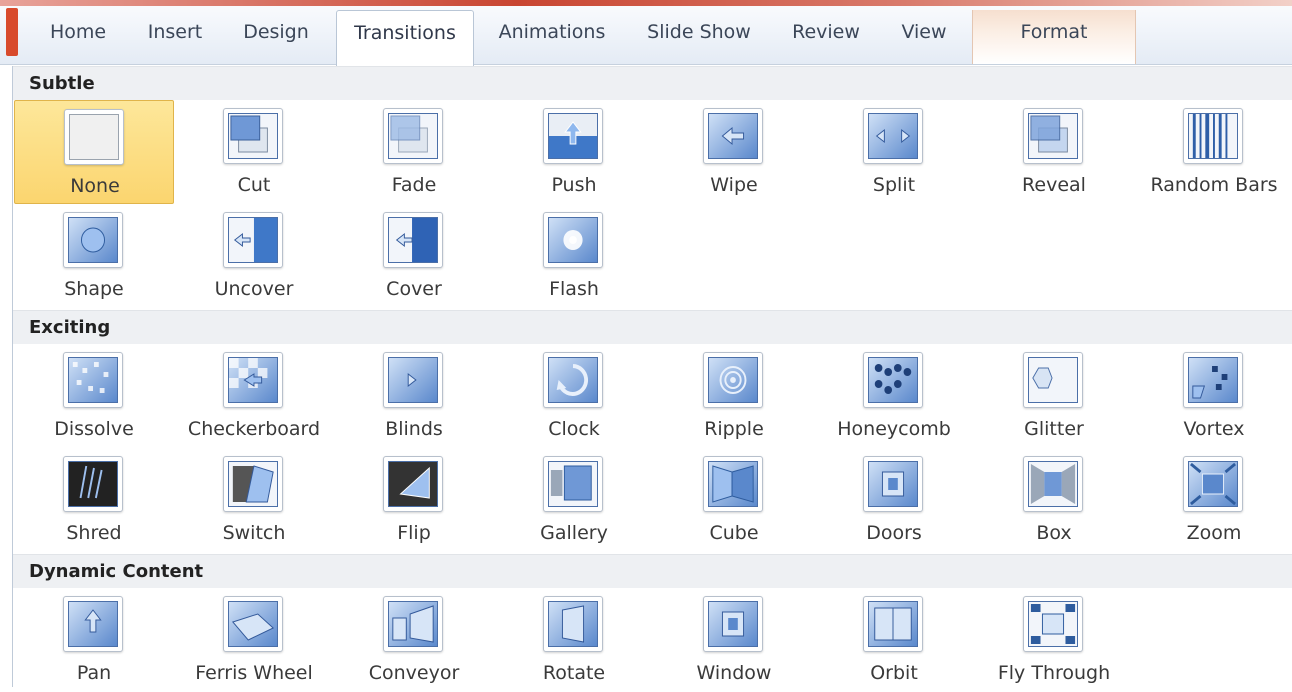 The height and width of the screenshot is (692, 1292). Describe the element at coordinates (574, 429) in the screenshot. I see `transition-label: Clock` at that location.